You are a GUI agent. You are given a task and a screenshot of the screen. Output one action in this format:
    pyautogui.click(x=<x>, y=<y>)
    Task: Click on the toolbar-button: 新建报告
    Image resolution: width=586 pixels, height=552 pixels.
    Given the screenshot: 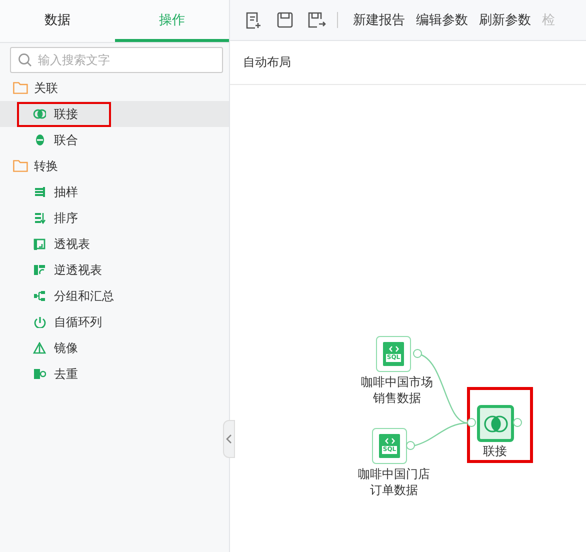 What is the action you would take?
    pyautogui.click(x=379, y=20)
    